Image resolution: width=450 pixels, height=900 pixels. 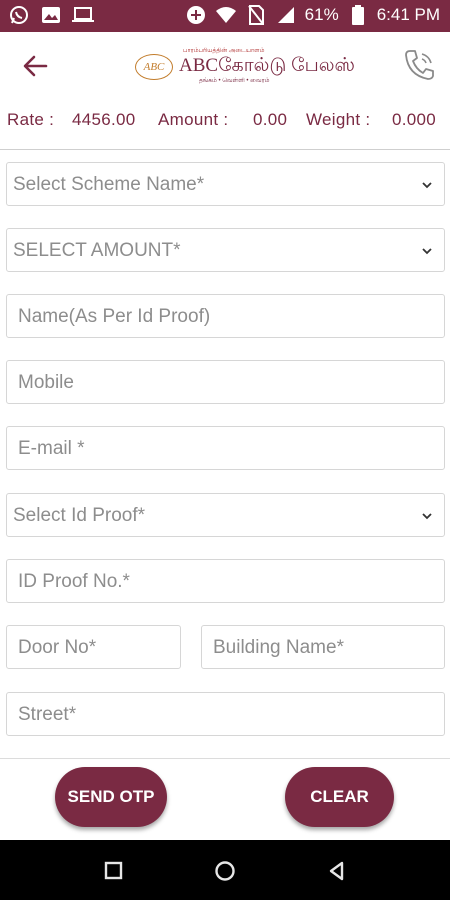 What do you see at coordinates (225, 758) in the screenshot?
I see `form-bottom-divider` at bounding box center [225, 758].